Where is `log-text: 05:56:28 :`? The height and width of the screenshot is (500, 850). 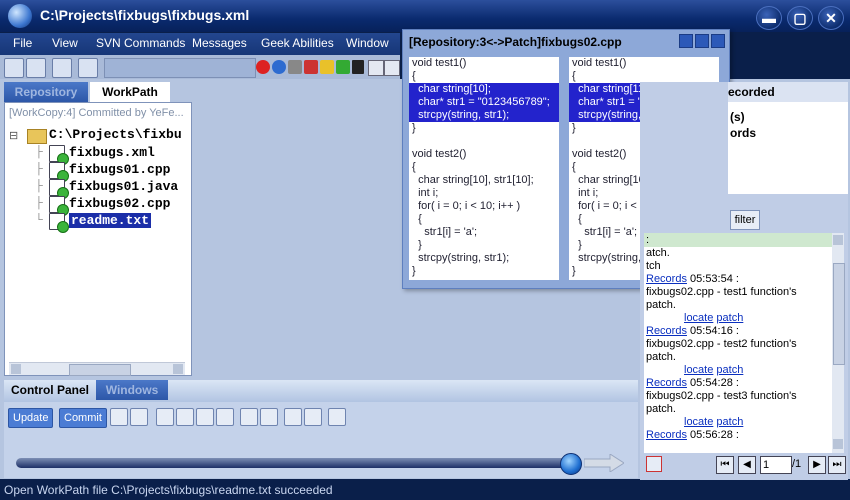
log-text: 05:56:28 : is located at coordinates (712, 435).